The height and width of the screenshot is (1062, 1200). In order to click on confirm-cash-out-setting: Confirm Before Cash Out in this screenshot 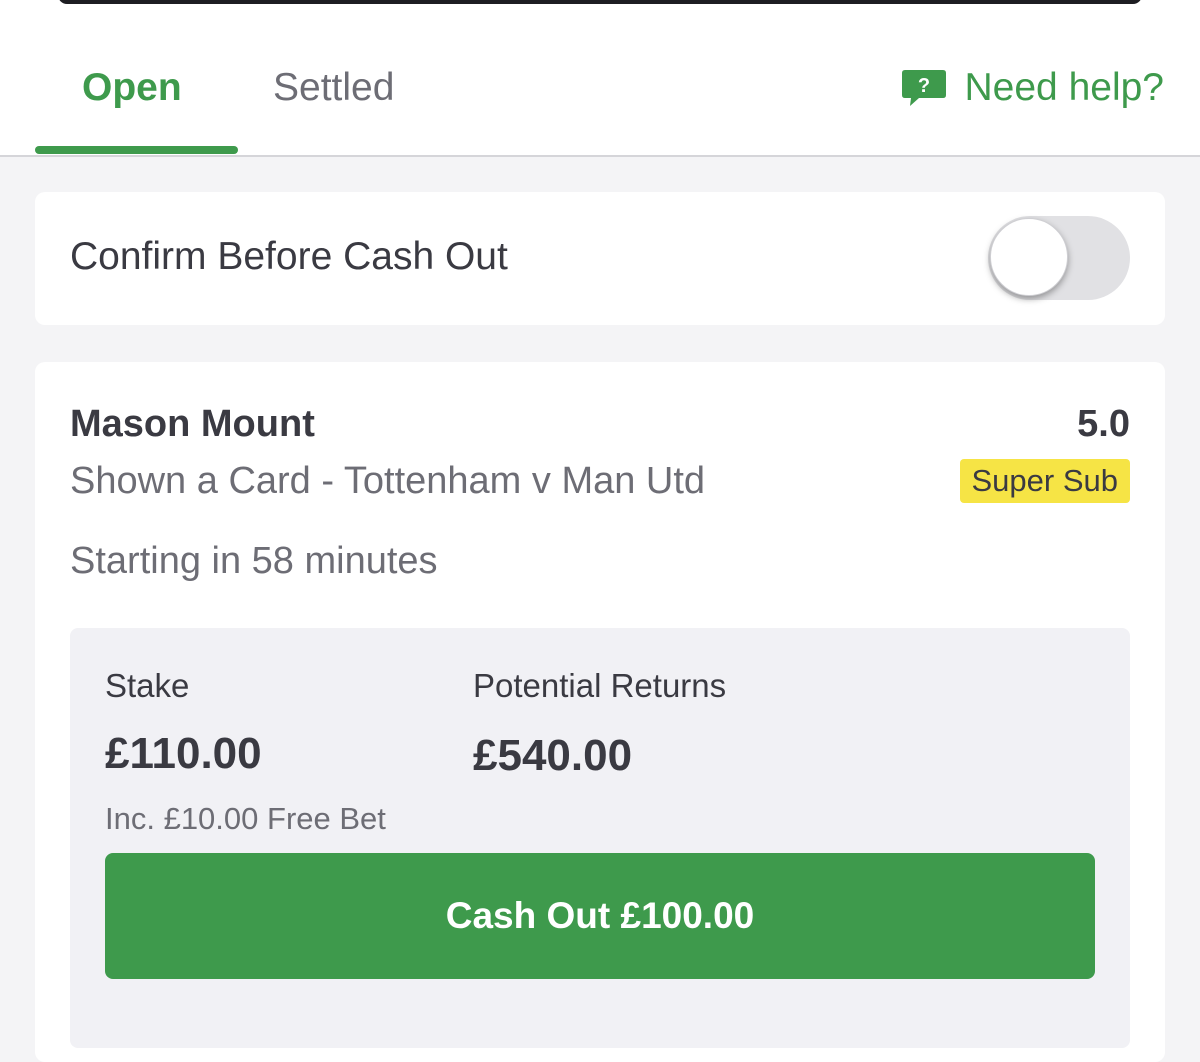, I will do `click(600, 258)`.